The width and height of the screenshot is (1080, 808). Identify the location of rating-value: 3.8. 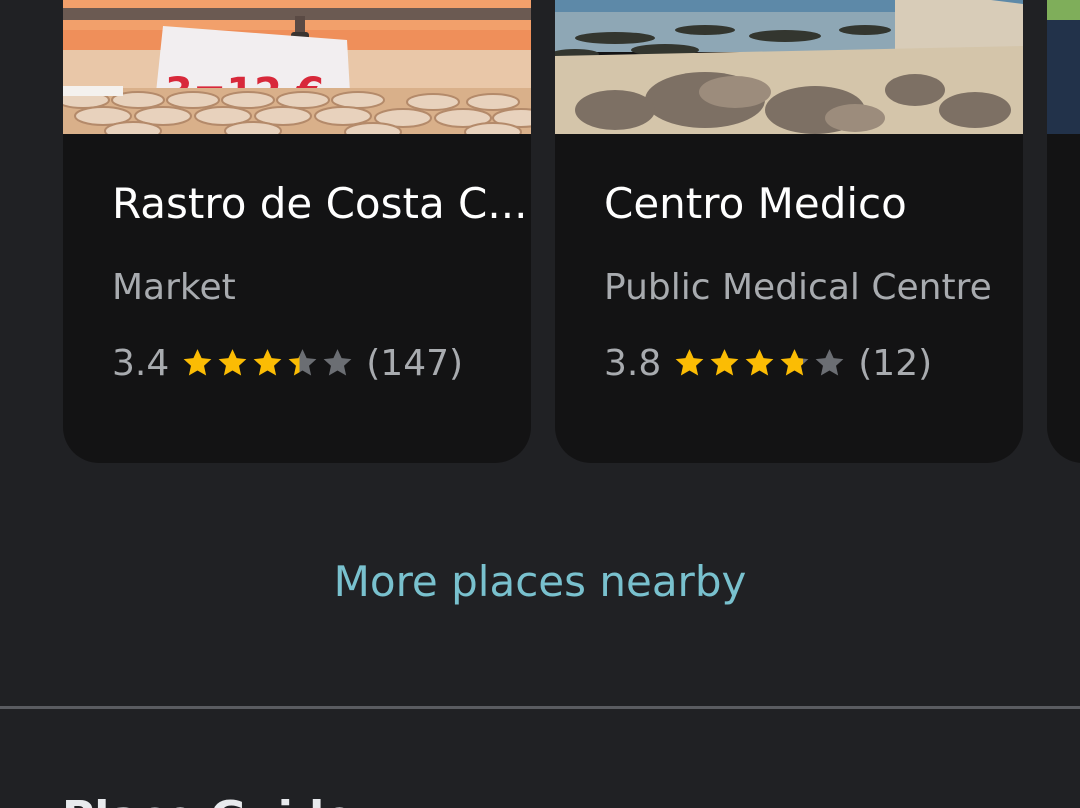
(633, 363).